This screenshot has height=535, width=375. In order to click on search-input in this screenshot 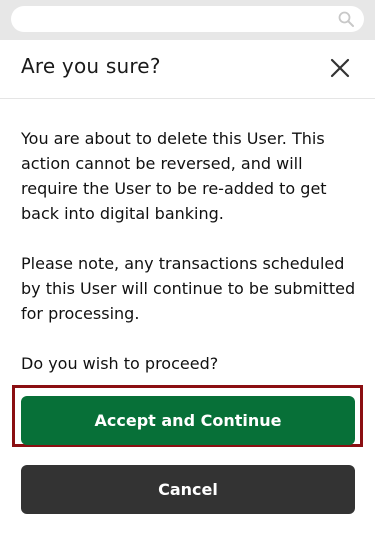, I will do `click(187, 19)`.